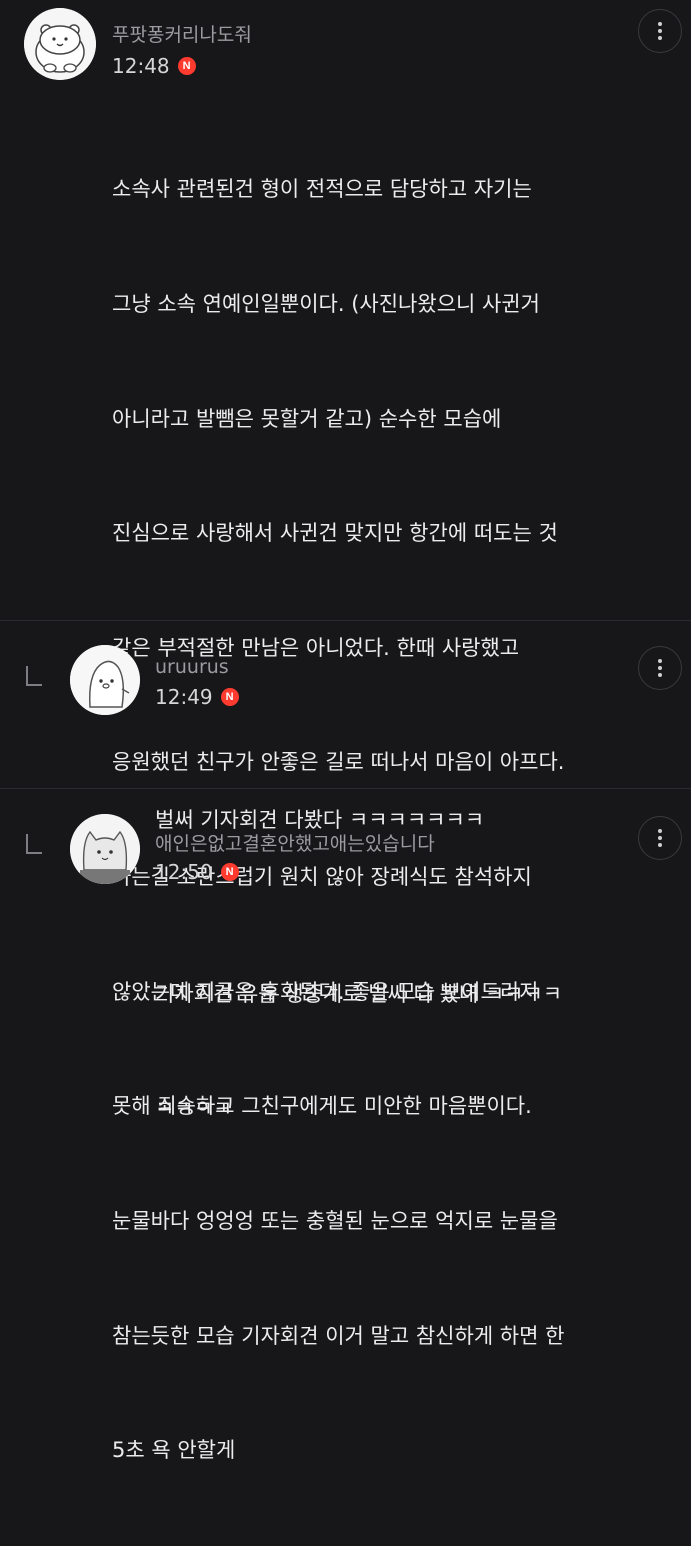  I want to click on timestamp: 12:48, so click(141, 66).